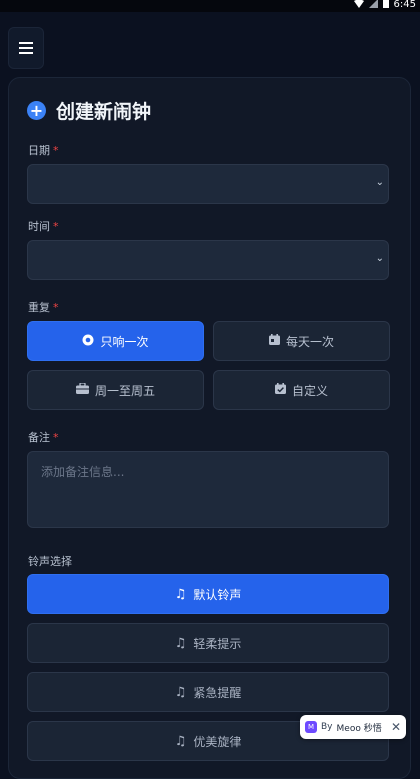  I want to click on ringtone-label-text: 铃声选择, so click(50, 561).